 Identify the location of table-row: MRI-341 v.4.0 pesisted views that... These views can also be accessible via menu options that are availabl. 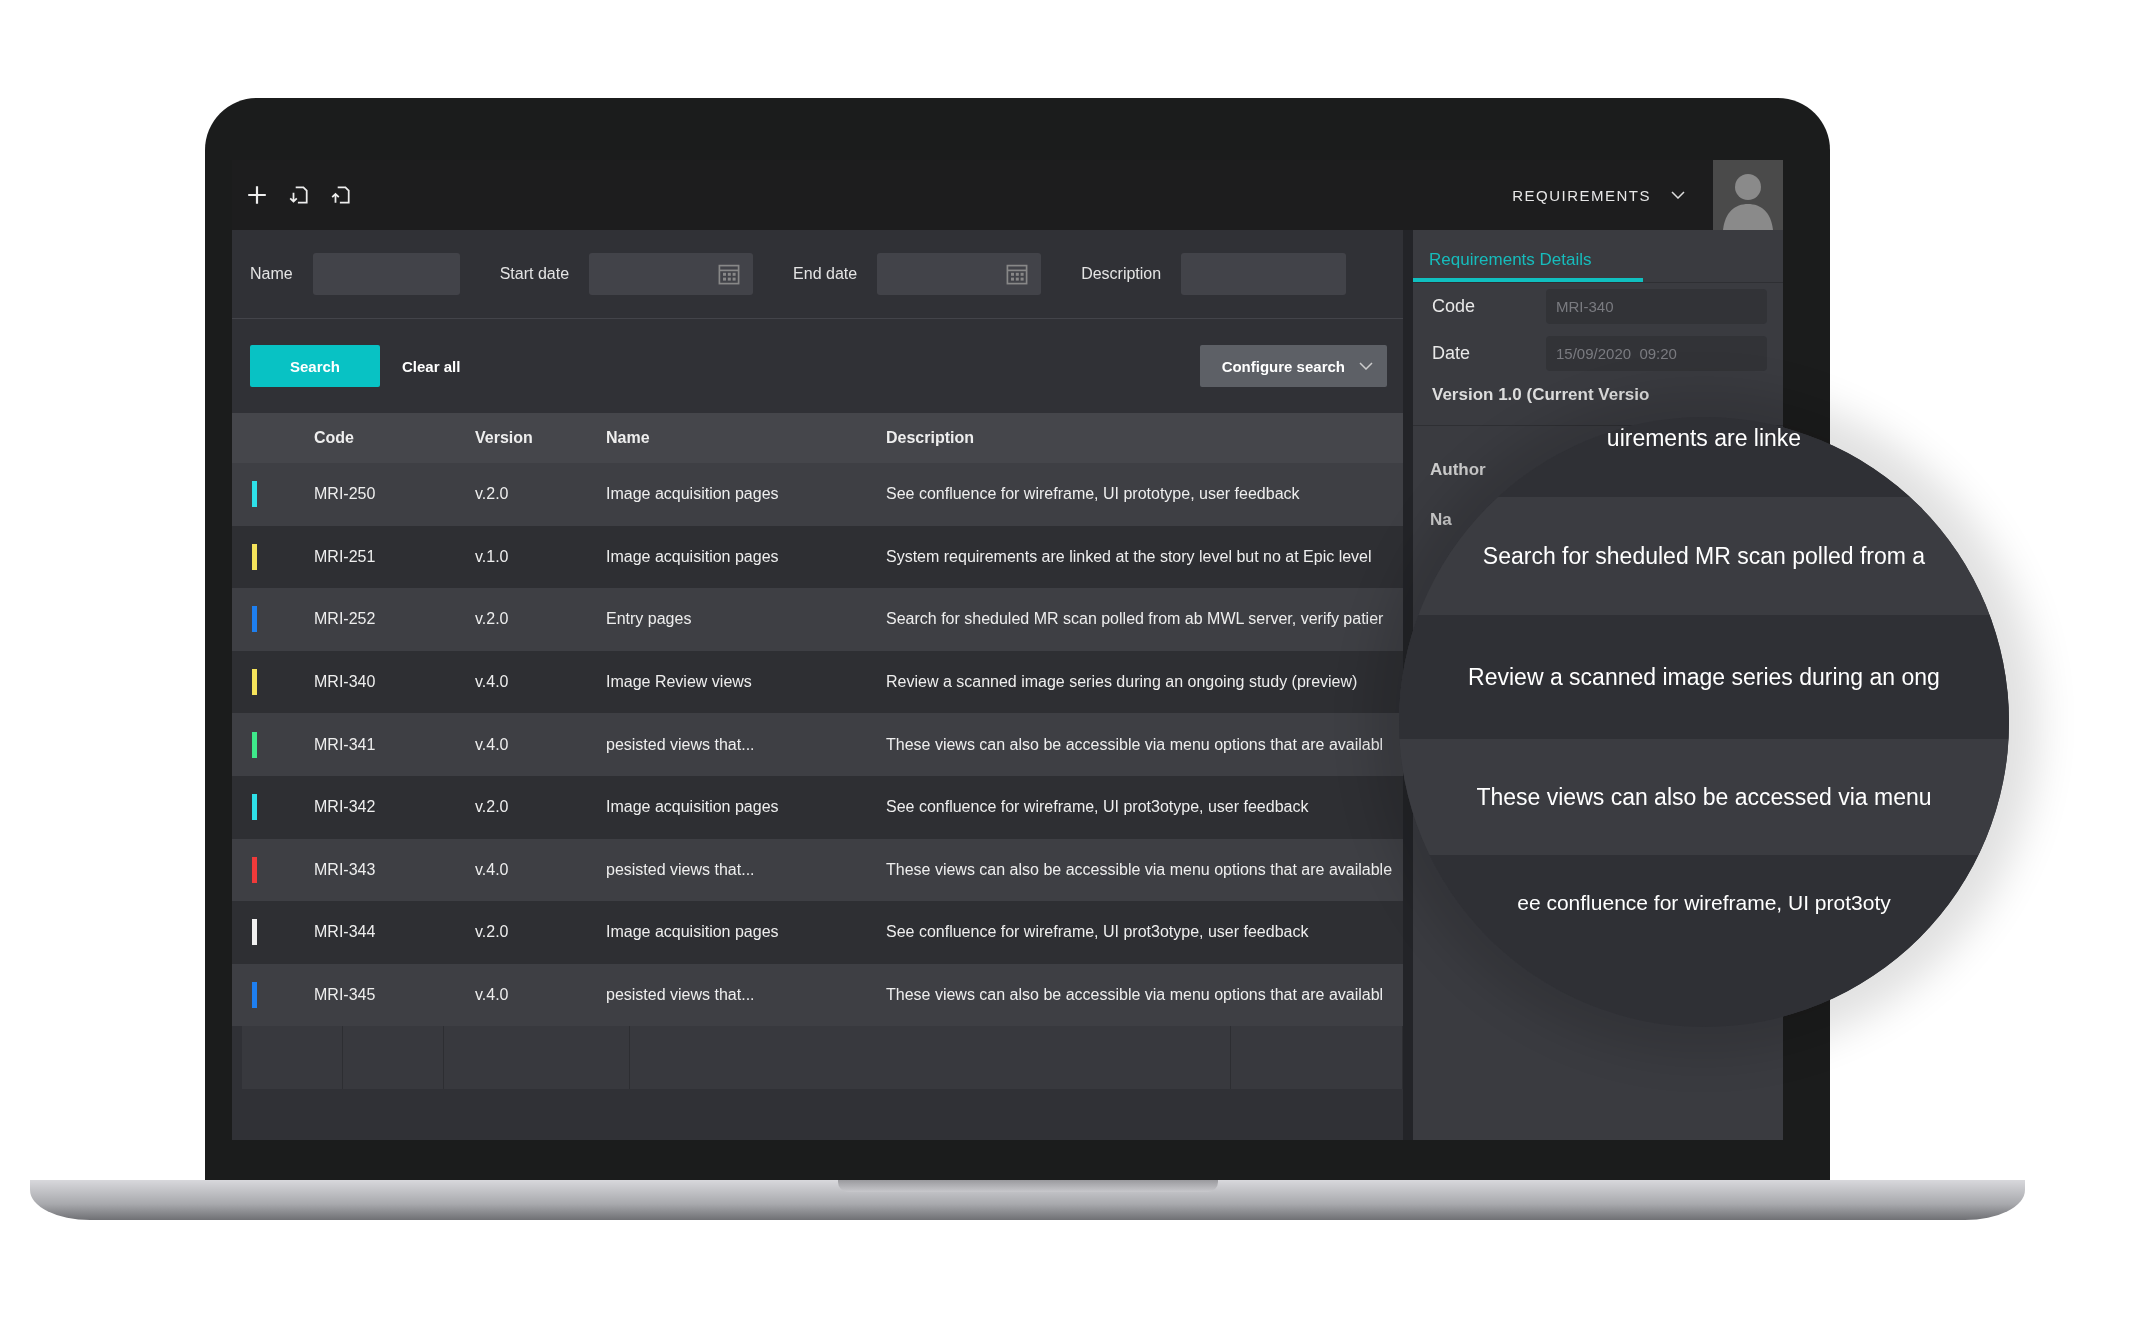
(817, 744).